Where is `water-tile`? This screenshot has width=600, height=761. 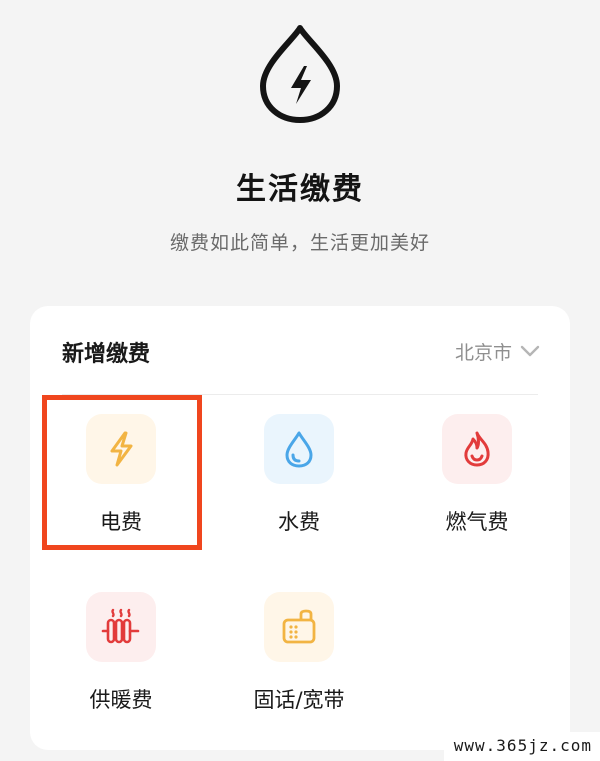 water-tile is located at coordinates (299, 449).